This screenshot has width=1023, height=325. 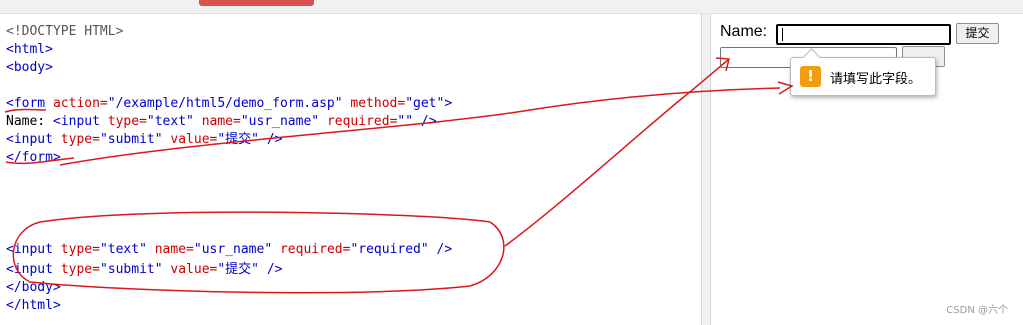 What do you see at coordinates (258, 252) in the screenshot?
I see `circle-second-inputs` at bounding box center [258, 252].